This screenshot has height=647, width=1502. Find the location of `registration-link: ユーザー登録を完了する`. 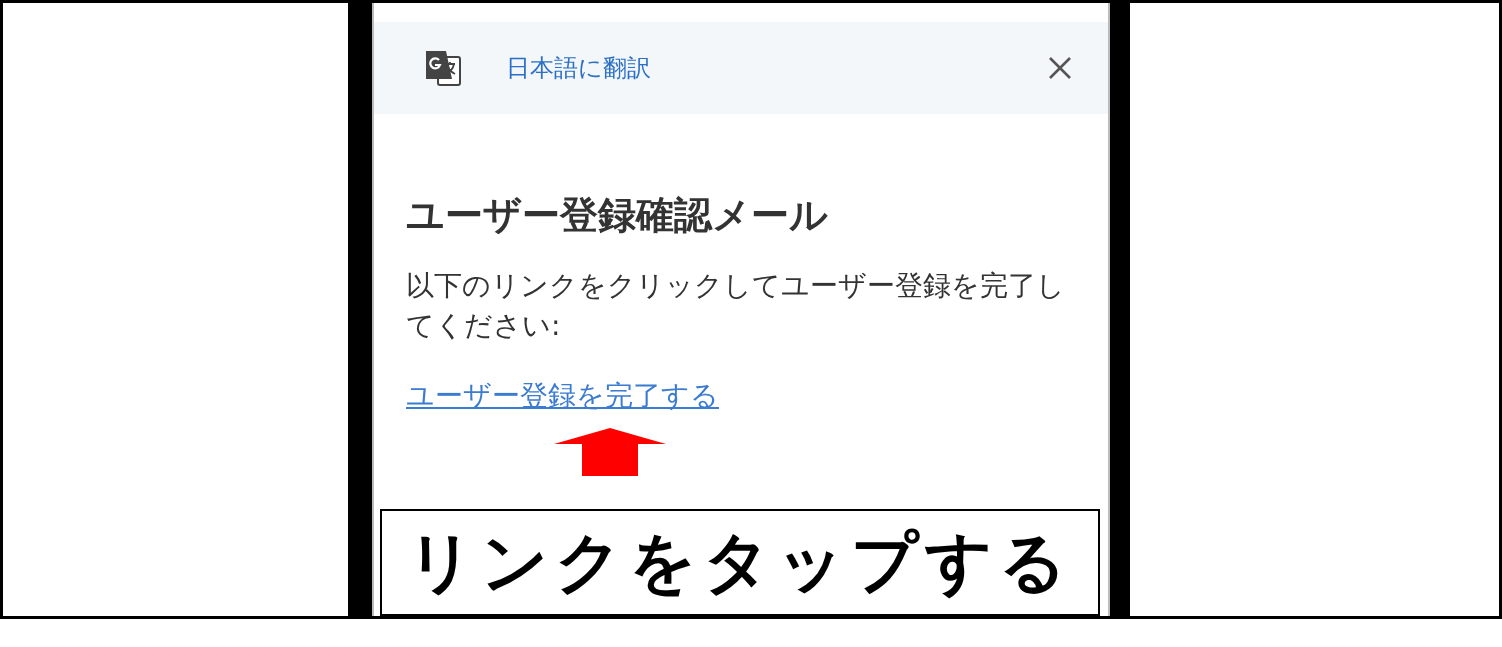

registration-link: ユーザー登録を完了する is located at coordinates (562, 396).